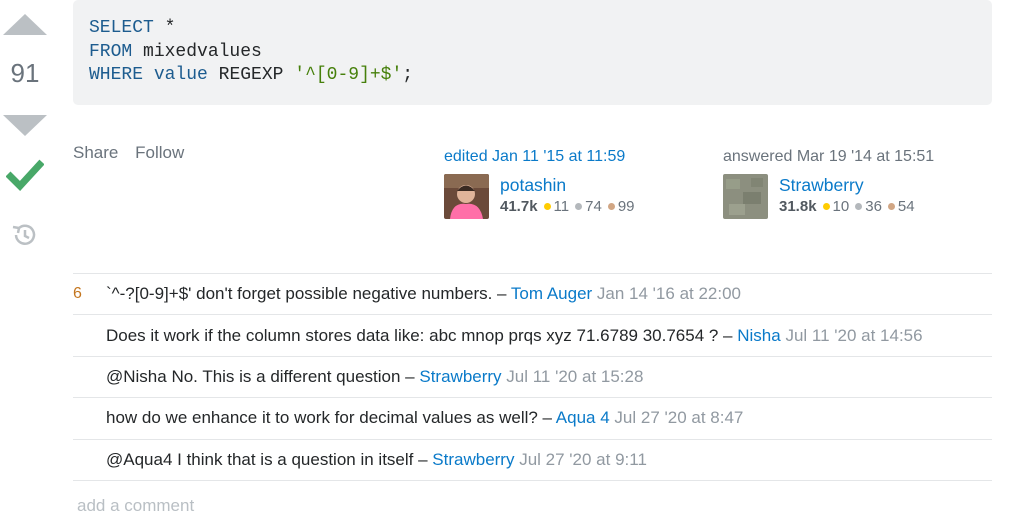  Describe the element at coordinates (25, 125) in the screenshot. I see `downvote-arrow-icon` at that location.